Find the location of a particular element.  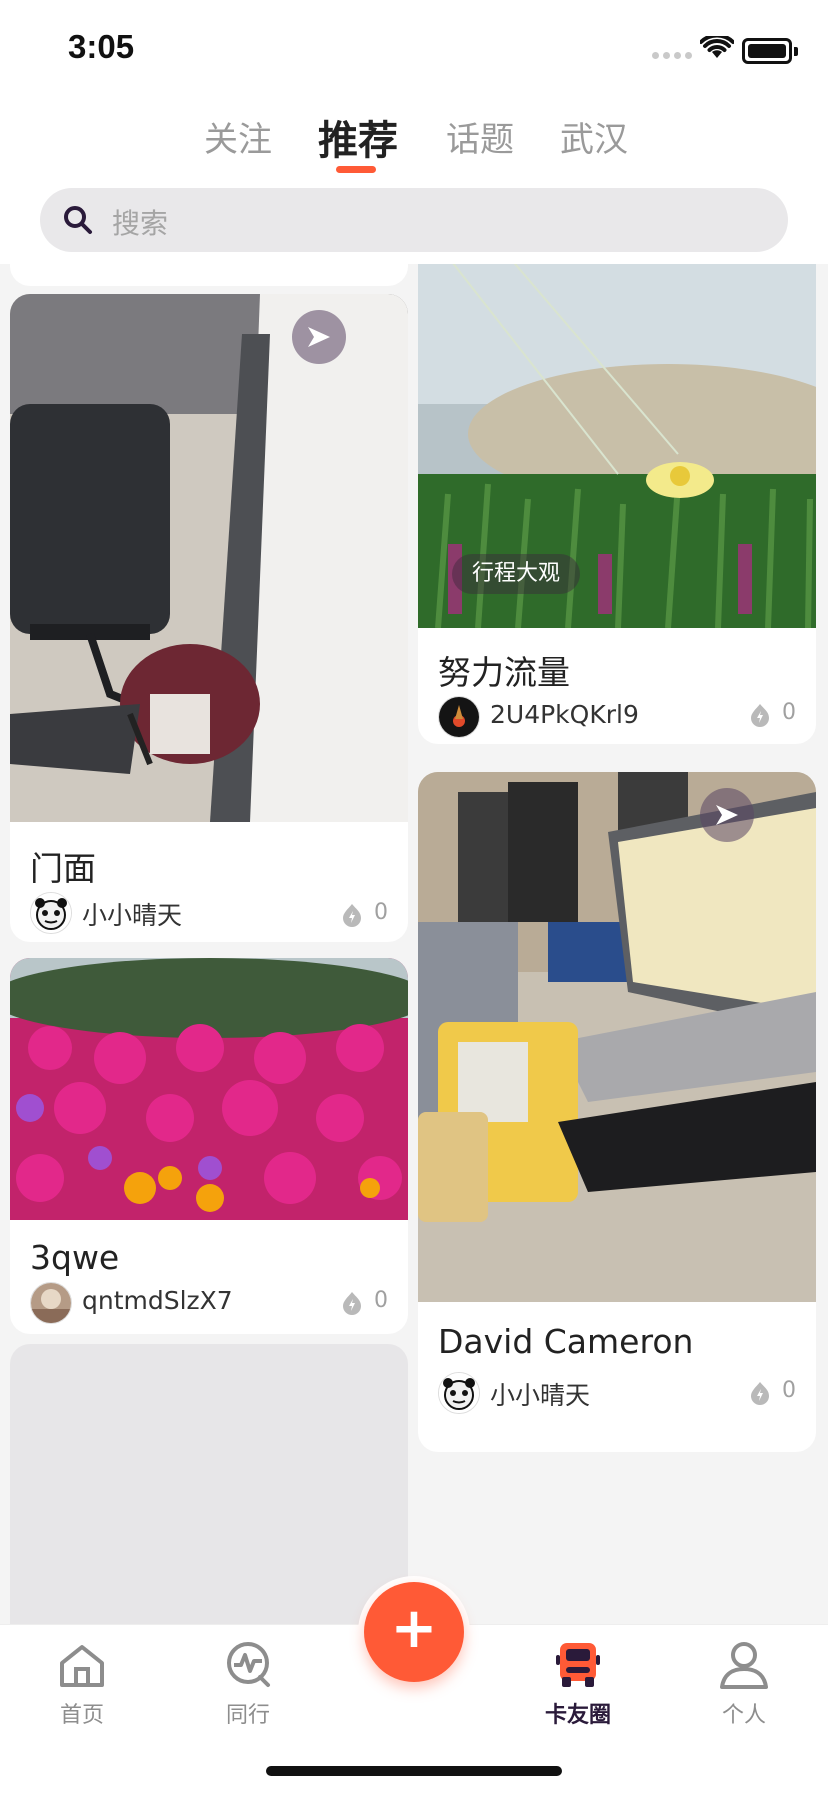

plus-icon: + is located at coordinates (414, 1628).